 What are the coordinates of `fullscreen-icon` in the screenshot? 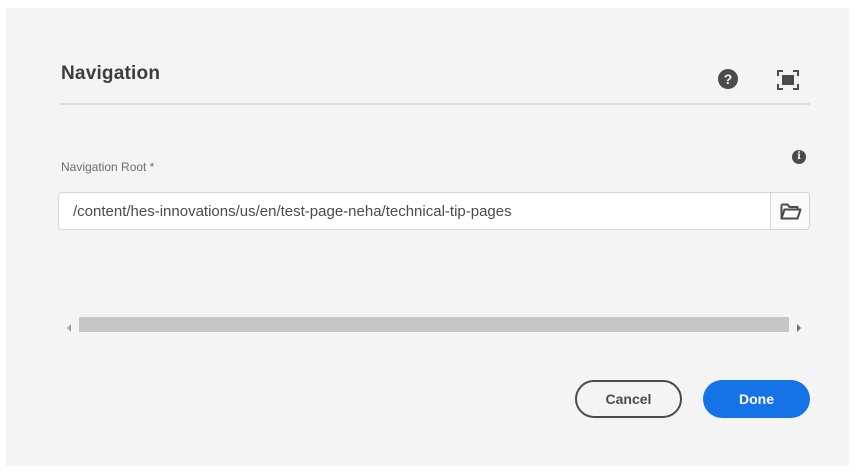 It's located at (788, 80).